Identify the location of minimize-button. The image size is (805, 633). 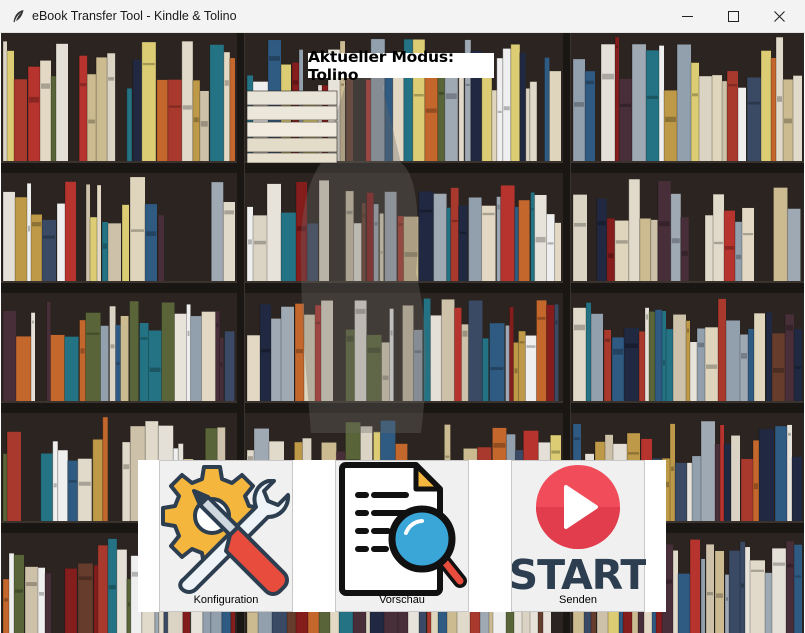
(687, 16).